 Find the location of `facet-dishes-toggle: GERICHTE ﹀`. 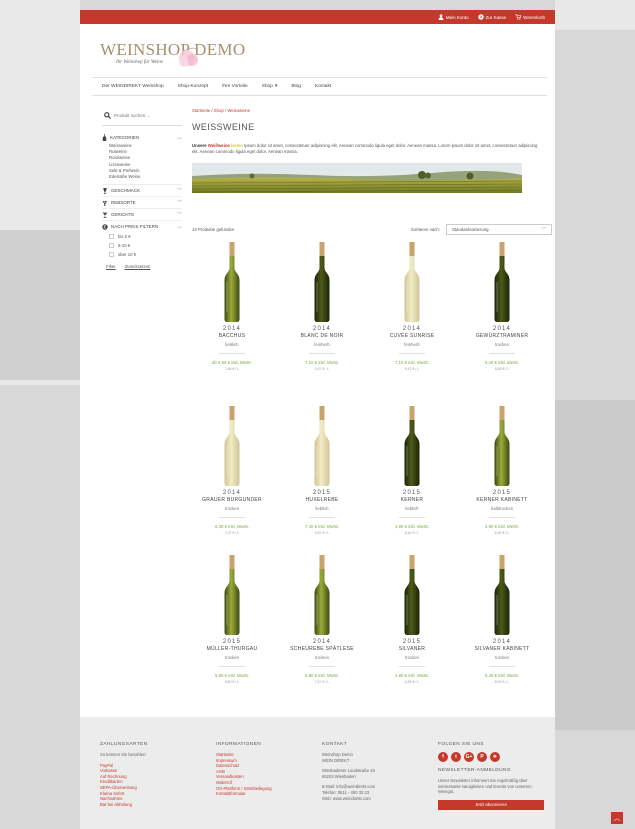

facet-dishes-toggle: GERICHTE ﹀ is located at coordinates (142, 214).